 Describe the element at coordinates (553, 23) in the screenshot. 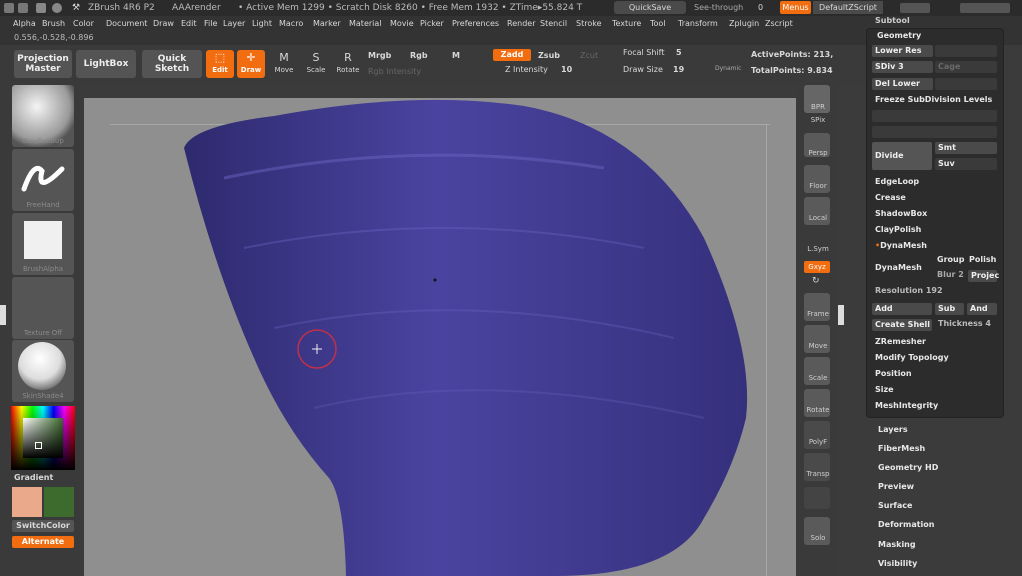

I see `menu-stencil: Stencil` at that location.